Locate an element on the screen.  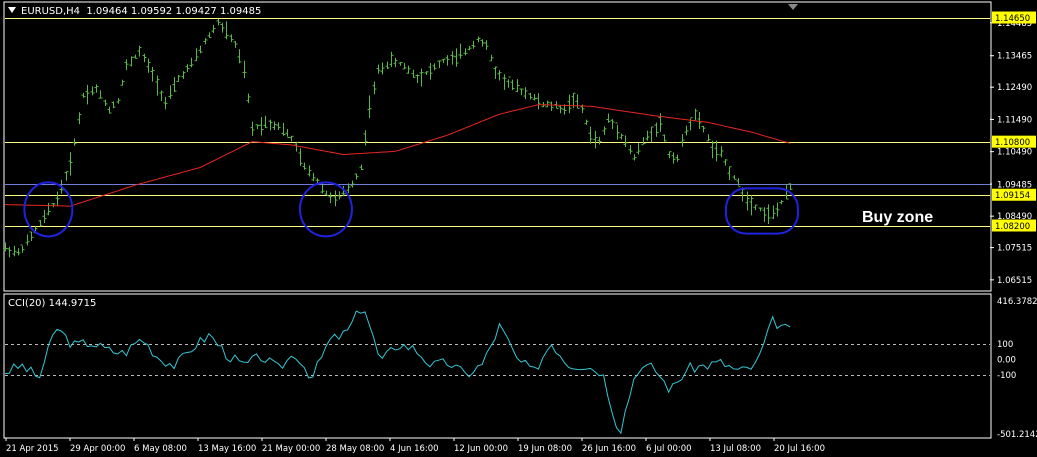
cci-axis-label: -100 is located at coordinates (1006, 376).